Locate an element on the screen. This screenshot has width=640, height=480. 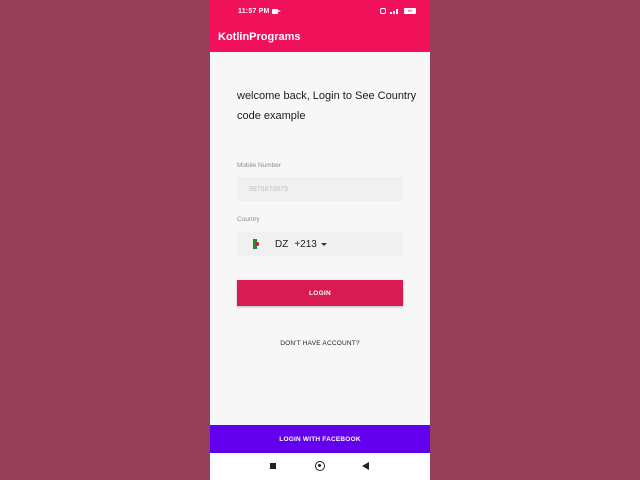
back-icon is located at coordinates (365, 466).